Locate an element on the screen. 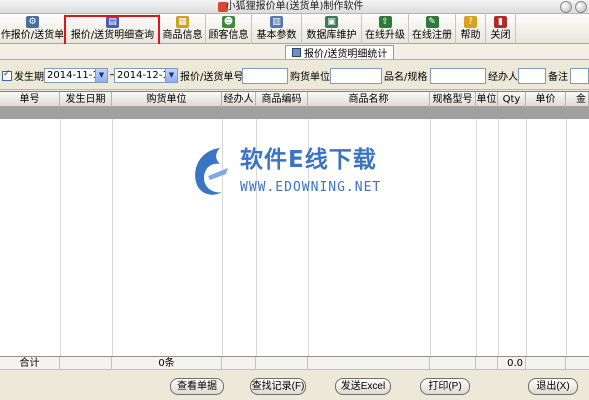 Image resolution: width=589 pixels, height=400 pixels. settings-icon: ▥ is located at coordinates (276, 22).